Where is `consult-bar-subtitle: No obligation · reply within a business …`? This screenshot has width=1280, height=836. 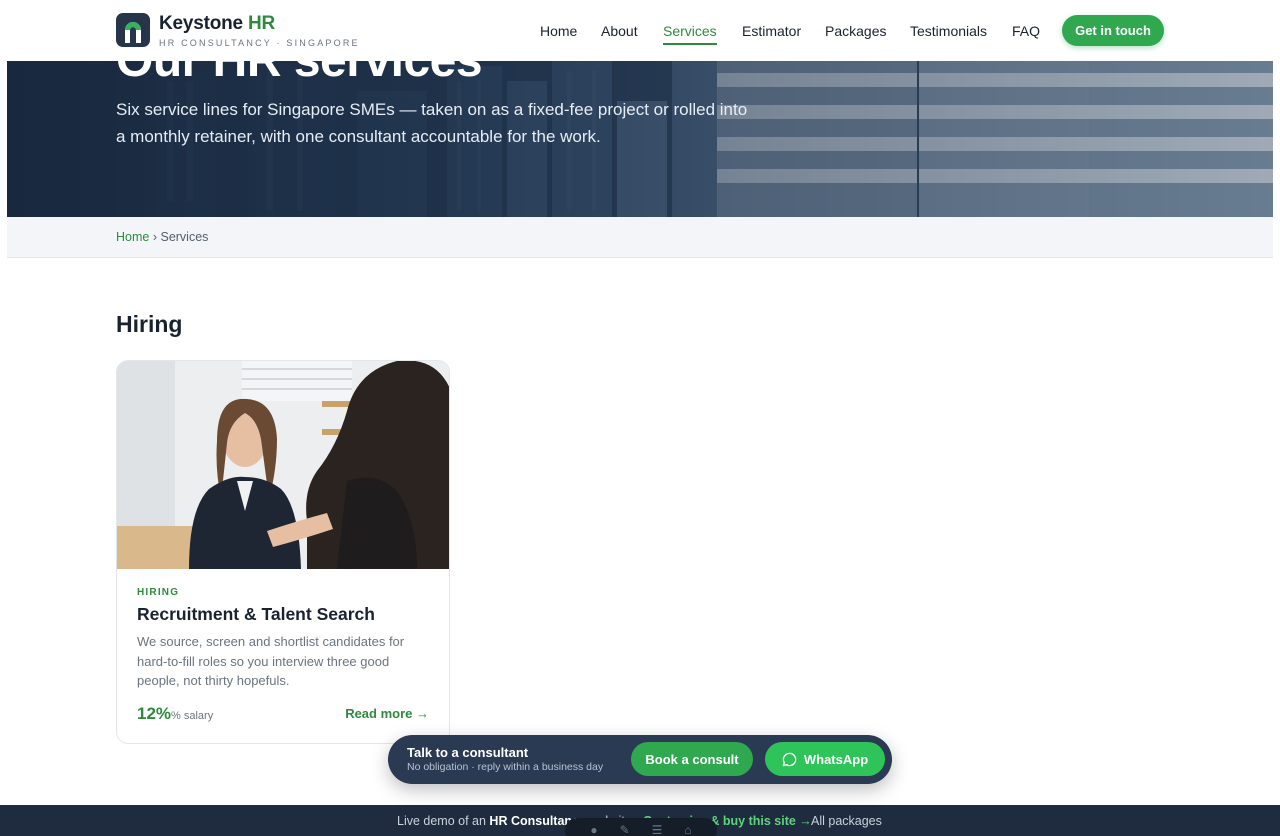 consult-bar-subtitle: No obligation · reply within a business … is located at coordinates (505, 767).